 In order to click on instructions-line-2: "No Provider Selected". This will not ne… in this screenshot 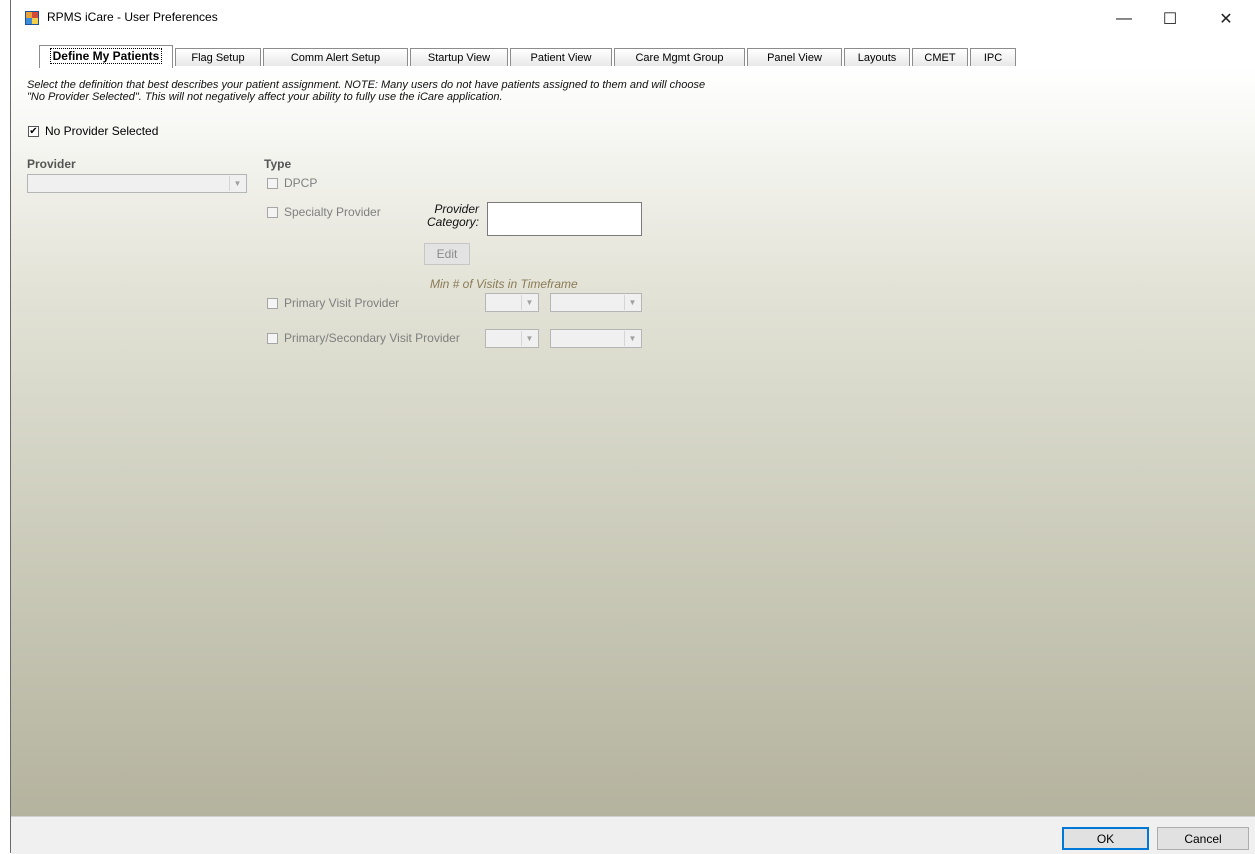, I will do `click(265, 97)`.